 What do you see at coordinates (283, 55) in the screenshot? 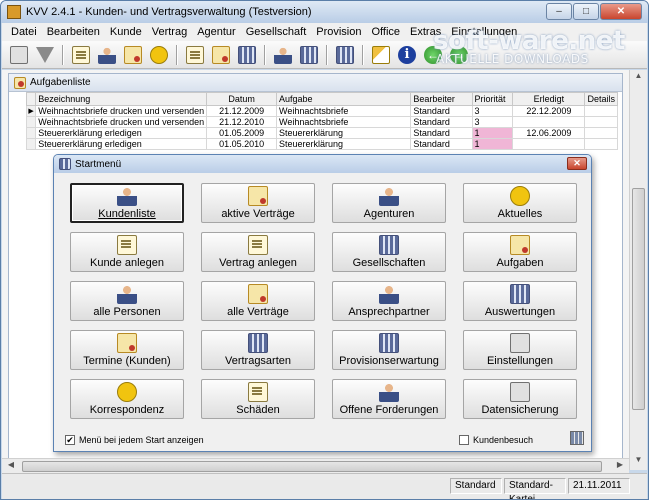
I see `toolbar-agencies-button` at bounding box center [283, 55].